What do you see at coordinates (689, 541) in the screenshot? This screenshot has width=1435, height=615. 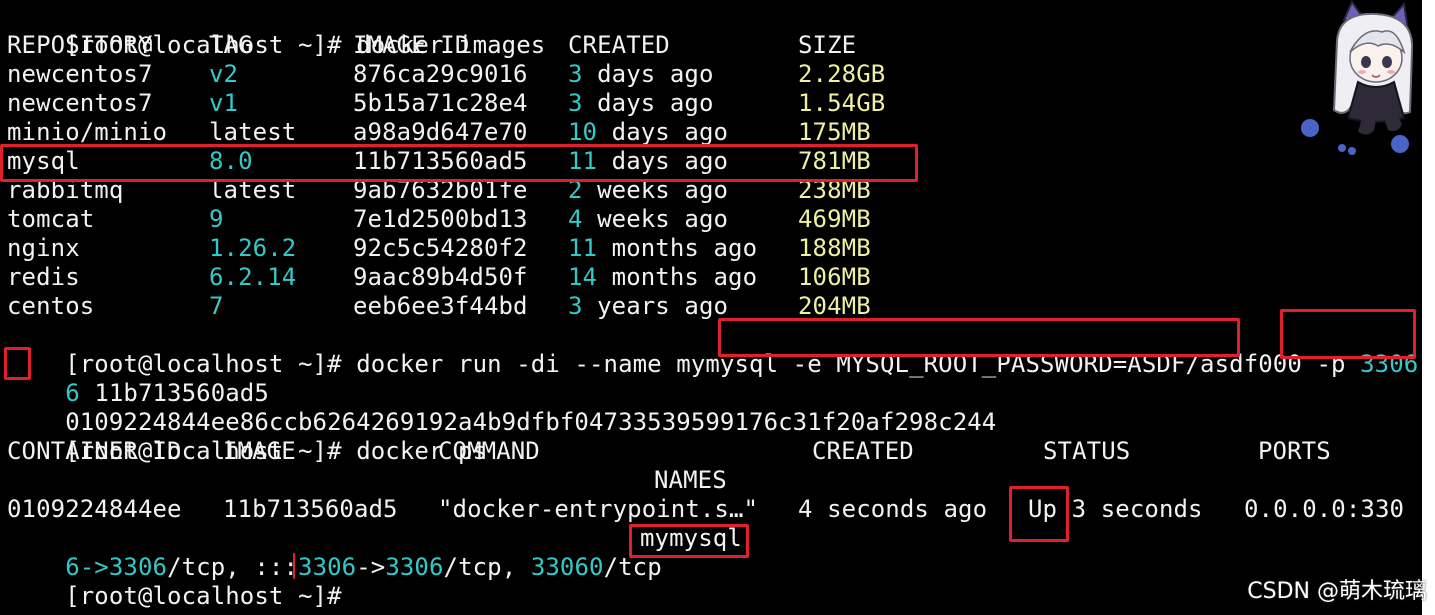 I see `highlight-box-names` at bounding box center [689, 541].